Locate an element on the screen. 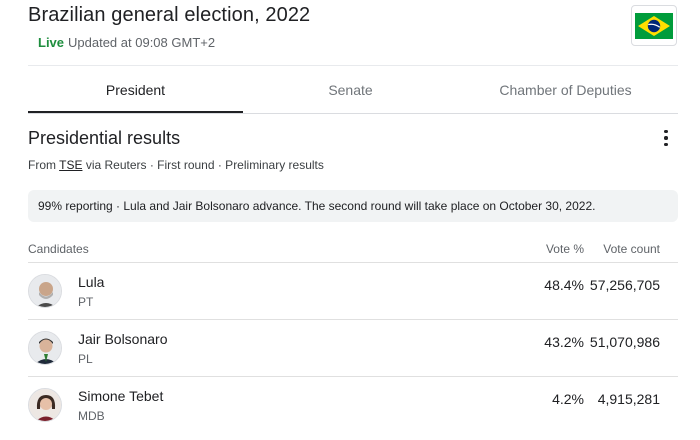 Image resolution: width=700 pixels, height=440 pixels. vote-count: 57,256,705 is located at coordinates (624, 285).